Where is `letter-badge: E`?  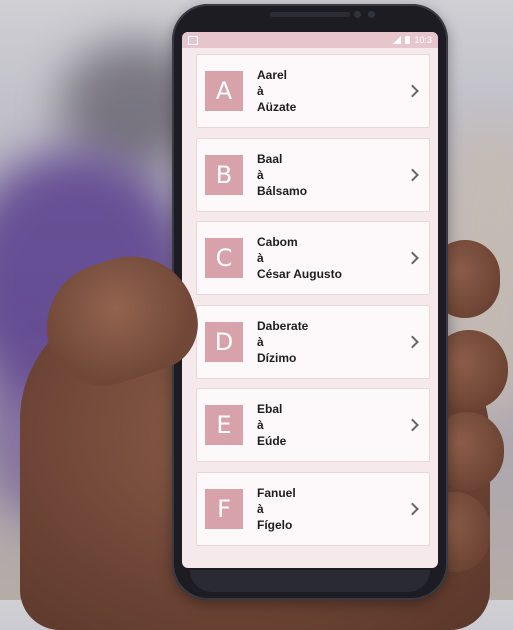 letter-badge: E is located at coordinates (224, 425).